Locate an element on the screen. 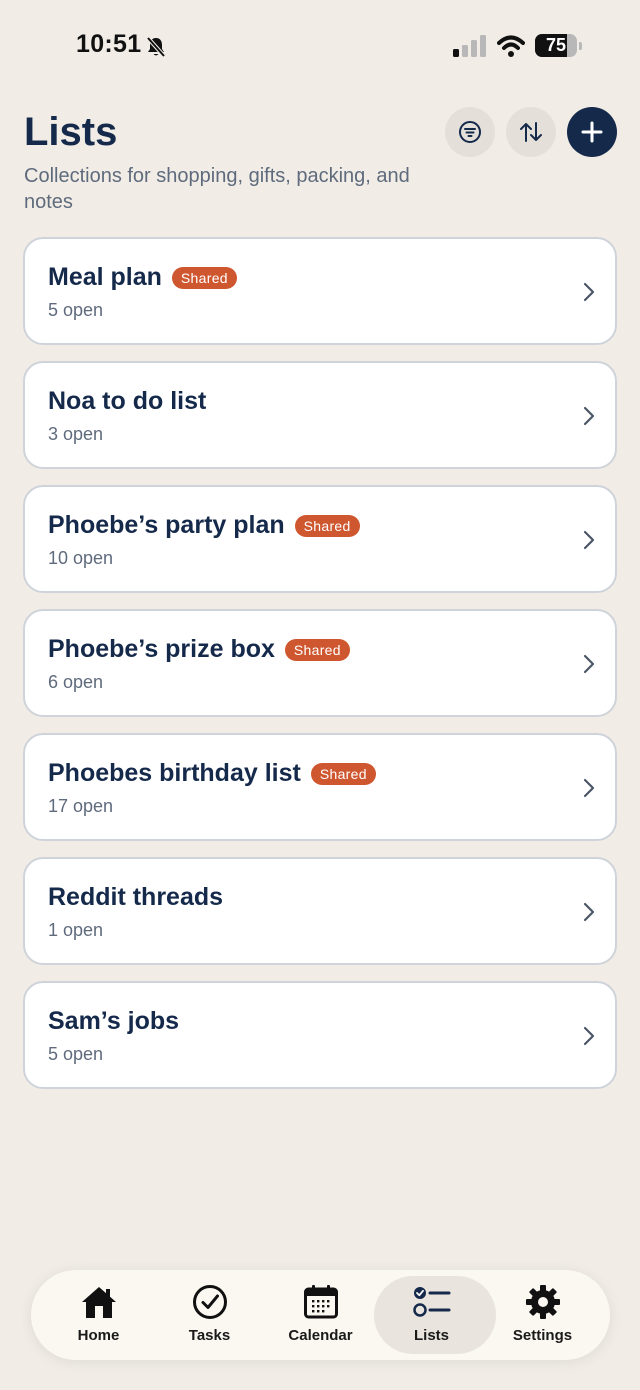  open-count: 6 open is located at coordinates (76, 682).